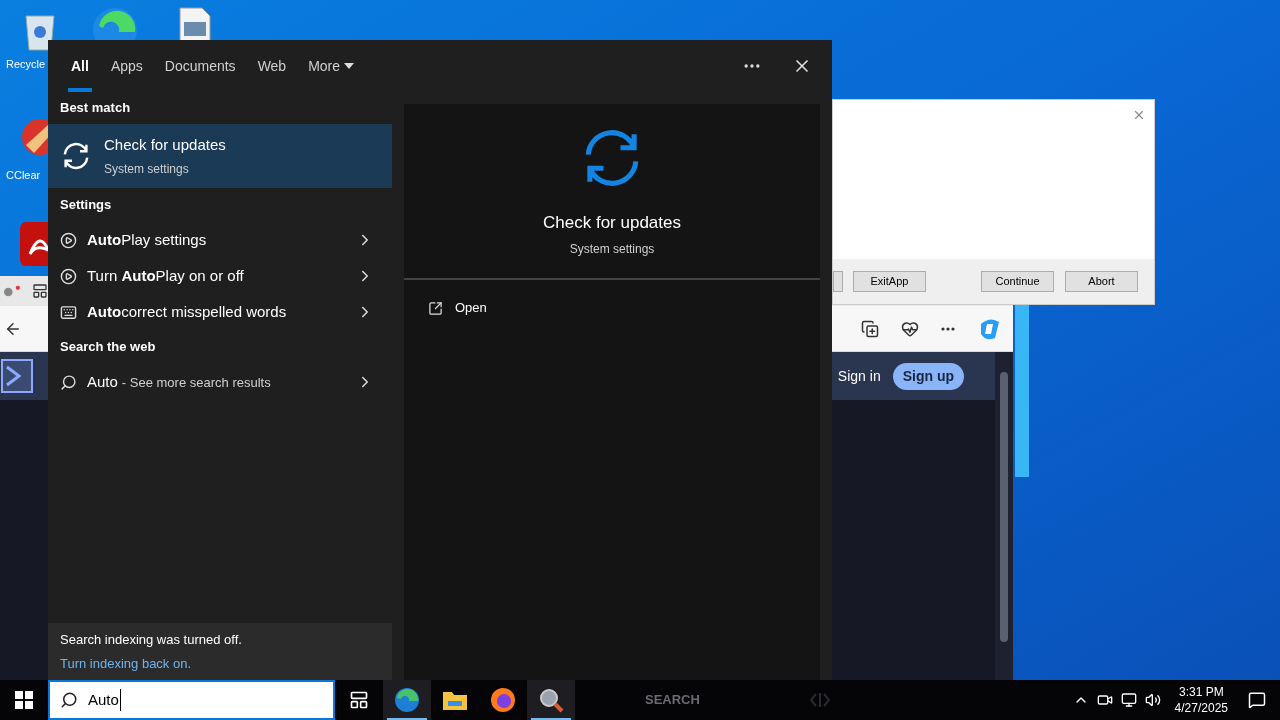 Image resolution: width=1280 pixels, height=720 pixels. Describe the element at coordinates (220, 240) in the screenshot. I see `result-item: AutoPlay settings` at that location.